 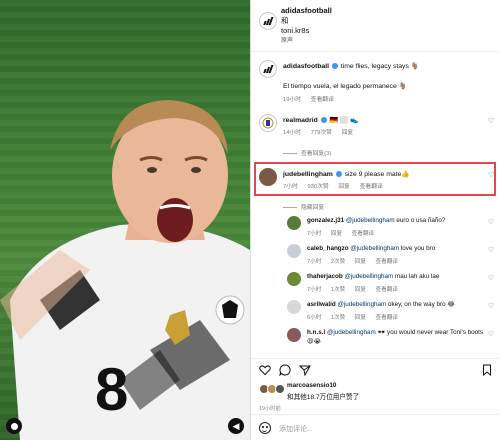 I want to click on header-account: adidasfootball, so click(x=306, y=11).